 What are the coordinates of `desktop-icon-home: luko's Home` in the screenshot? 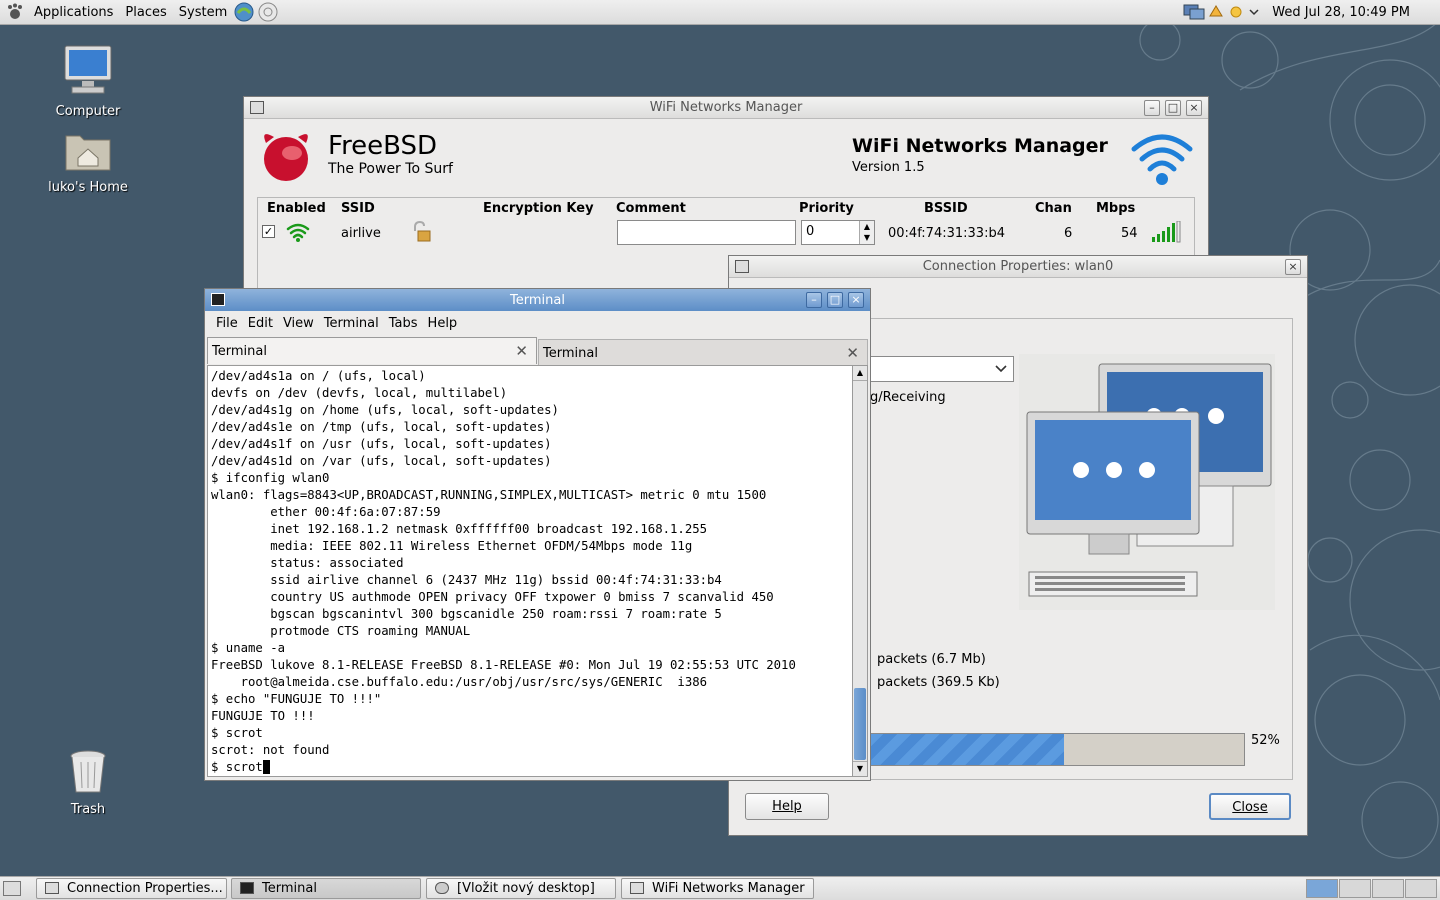 It's located at (88, 161).